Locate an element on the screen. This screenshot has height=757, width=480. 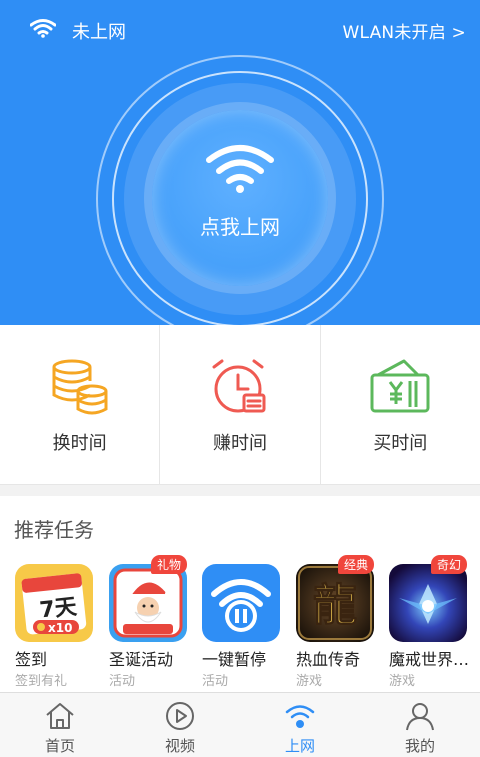
app-name: 签到 is located at coordinates (31, 659).